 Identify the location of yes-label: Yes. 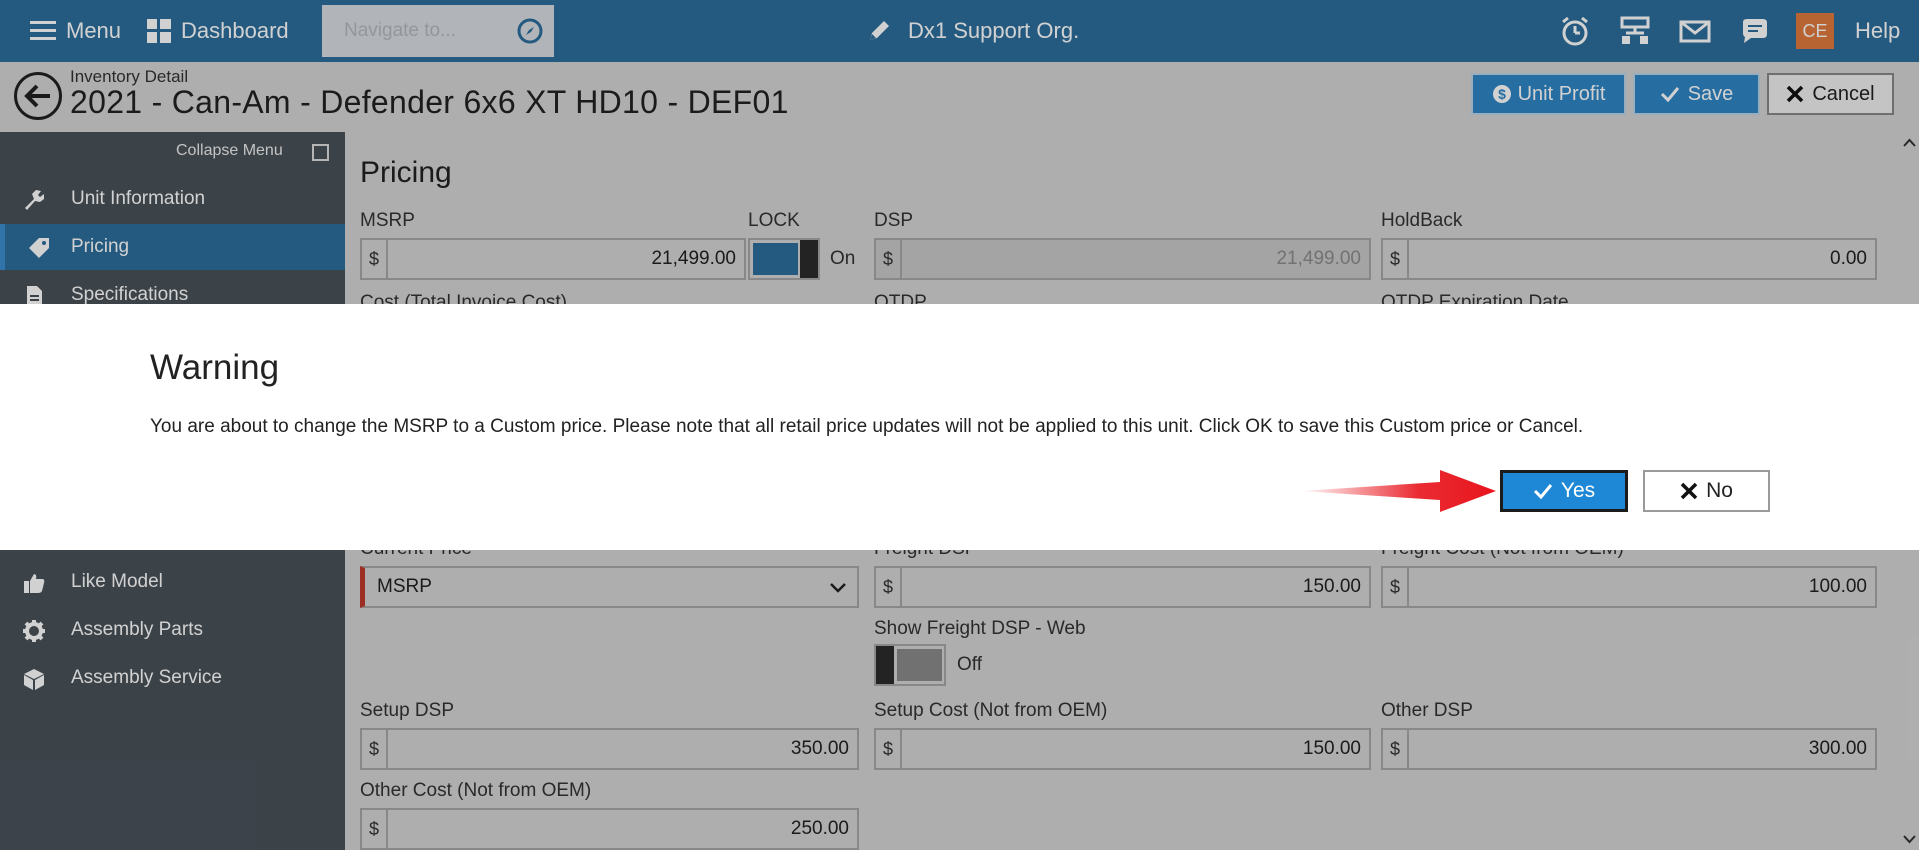
(1578, 490).